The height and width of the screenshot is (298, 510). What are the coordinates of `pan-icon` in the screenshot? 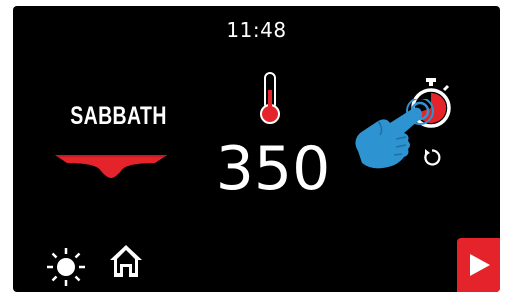 It's located at (111, 169).